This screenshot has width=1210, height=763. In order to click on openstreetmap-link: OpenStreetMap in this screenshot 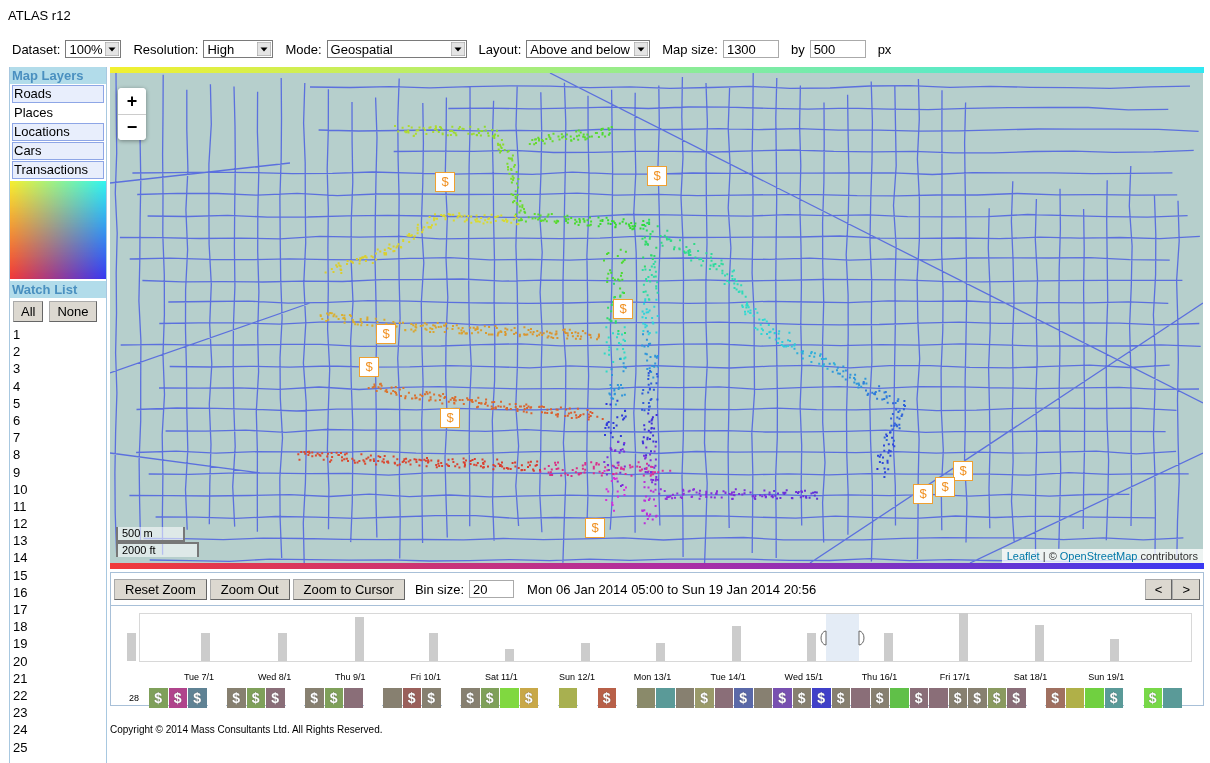, I will do `click(1098, 556)`.